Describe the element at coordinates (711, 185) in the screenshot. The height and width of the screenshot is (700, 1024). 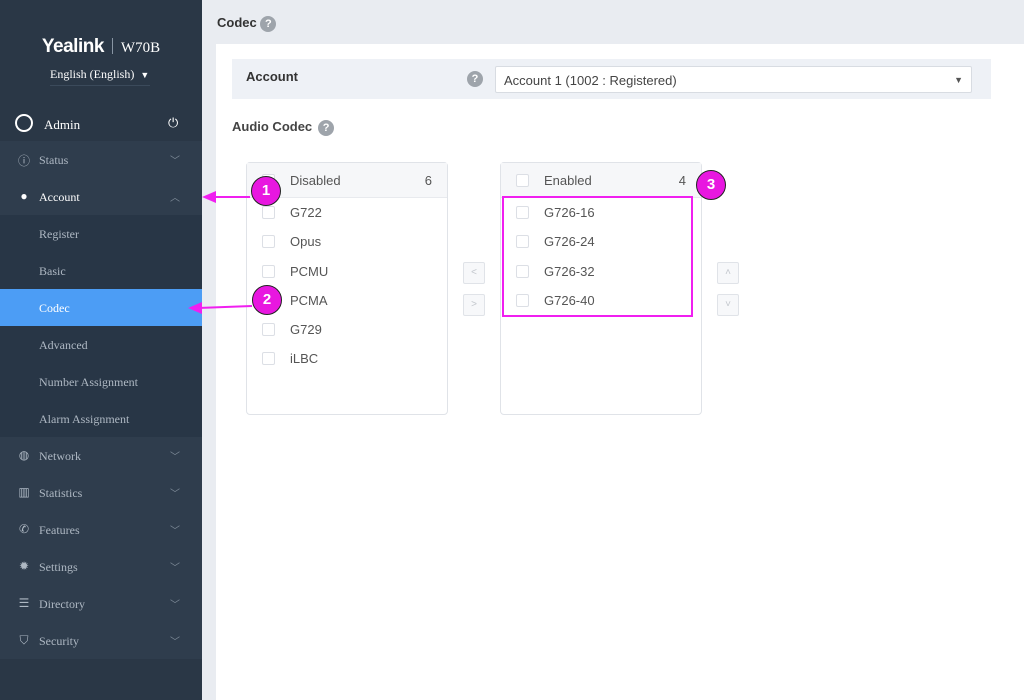
I see `annotation-3: 3` at that location.